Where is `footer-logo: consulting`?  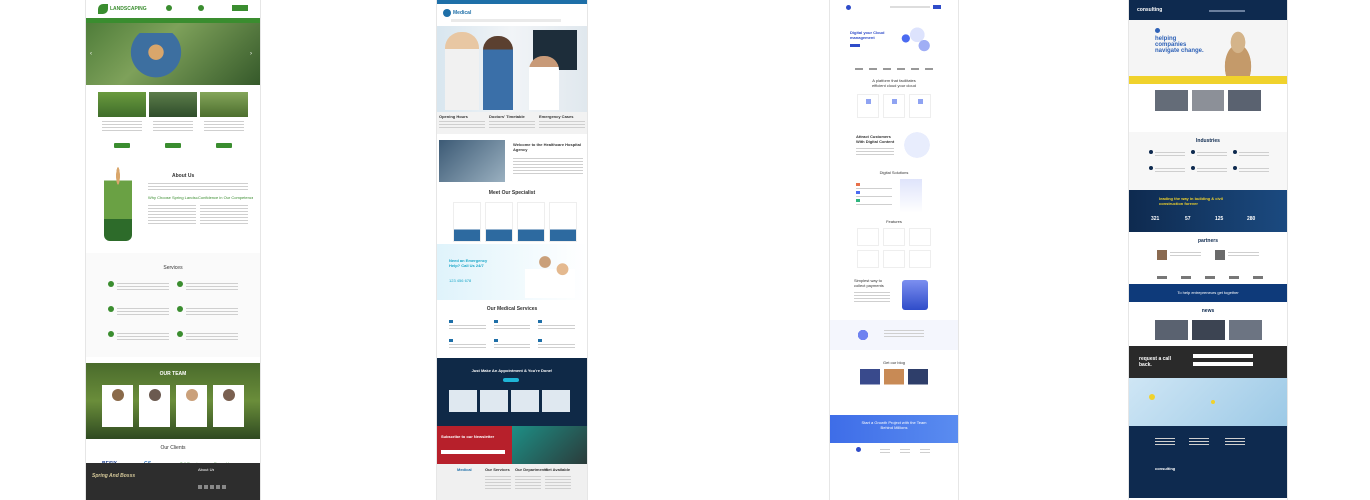
footer-logo: consulting is located at coordinates (1165, 468).